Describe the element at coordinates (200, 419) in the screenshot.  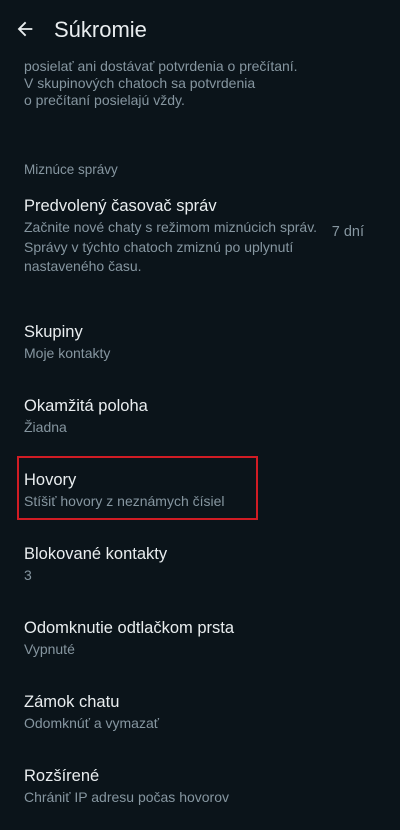
I see `settings-item-live-location: Okamžitá poloha Žiadna` at that location.